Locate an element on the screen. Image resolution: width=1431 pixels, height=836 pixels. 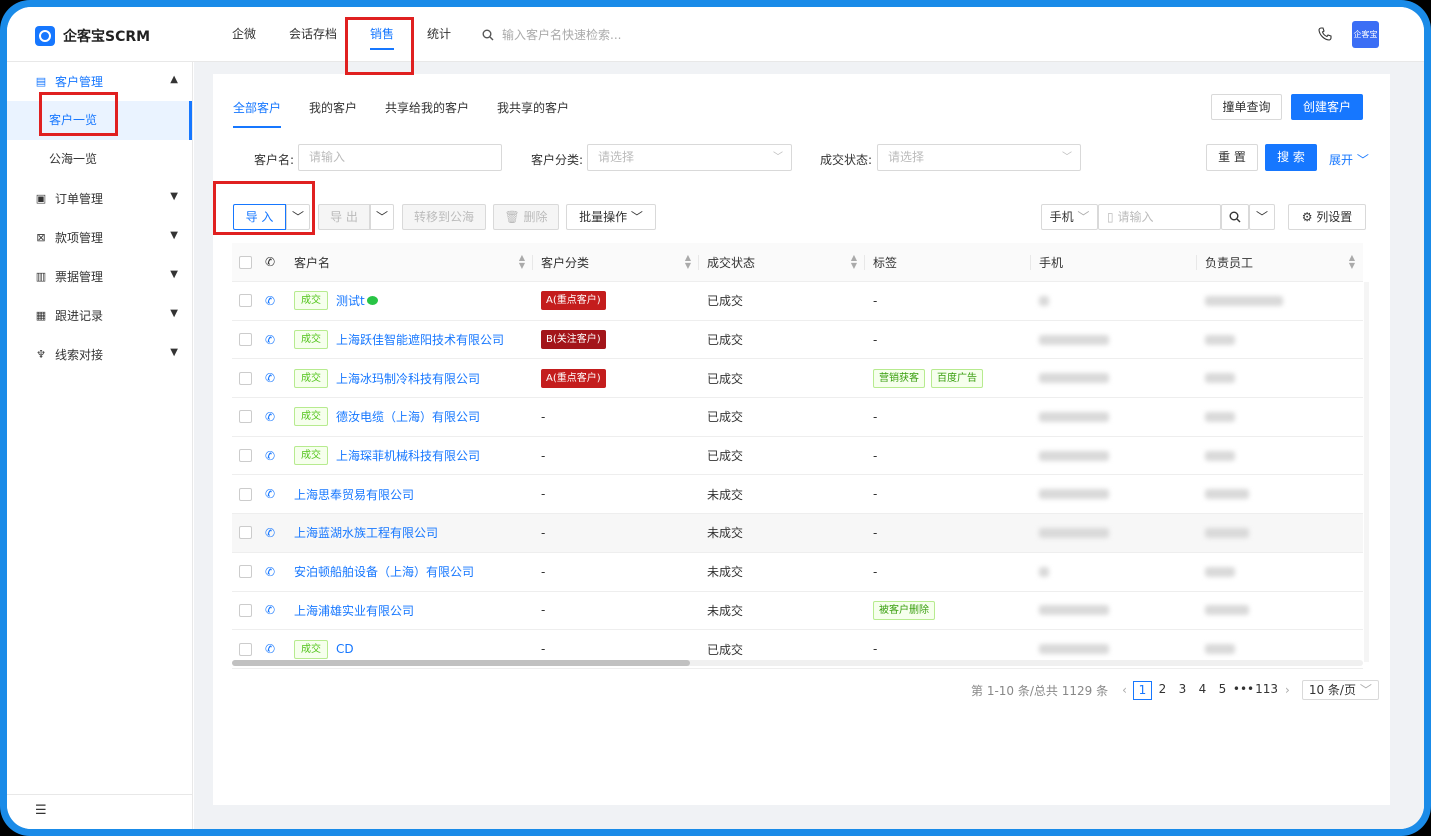
phone-search-input: ▯ 请输入 is located at coordinates (1159, 217).